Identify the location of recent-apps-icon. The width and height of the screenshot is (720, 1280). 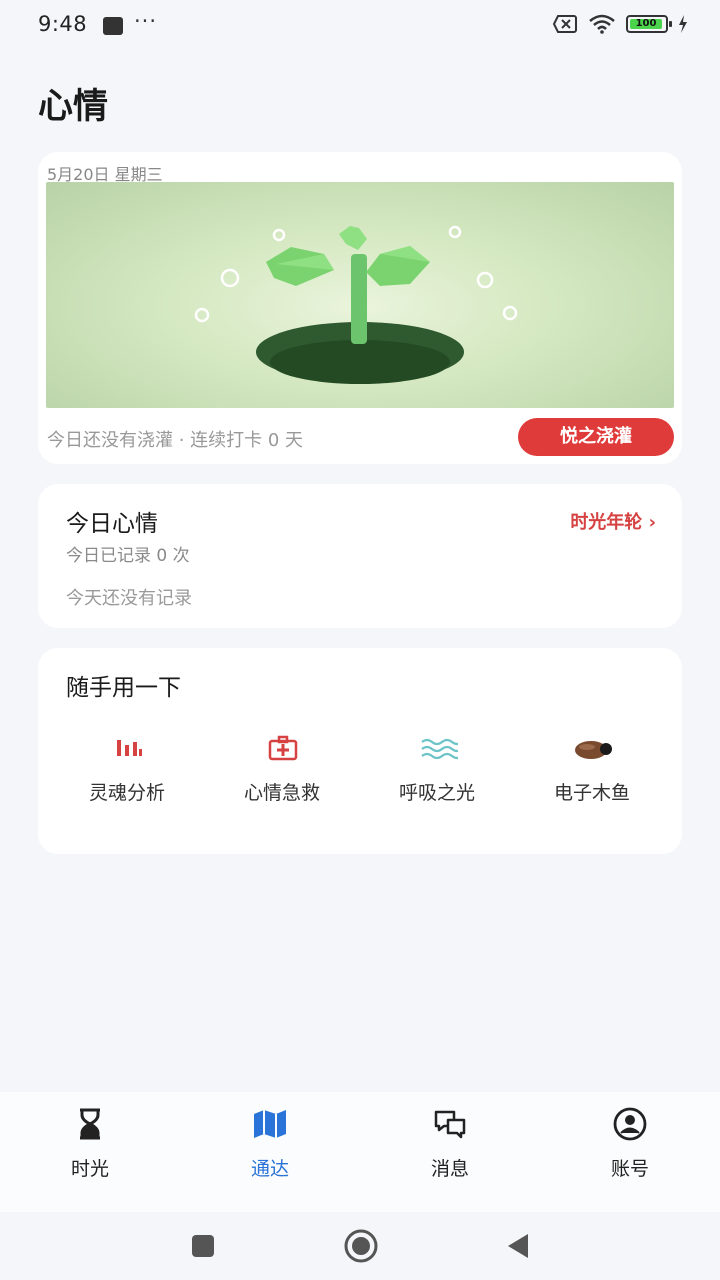
(203, 1246).